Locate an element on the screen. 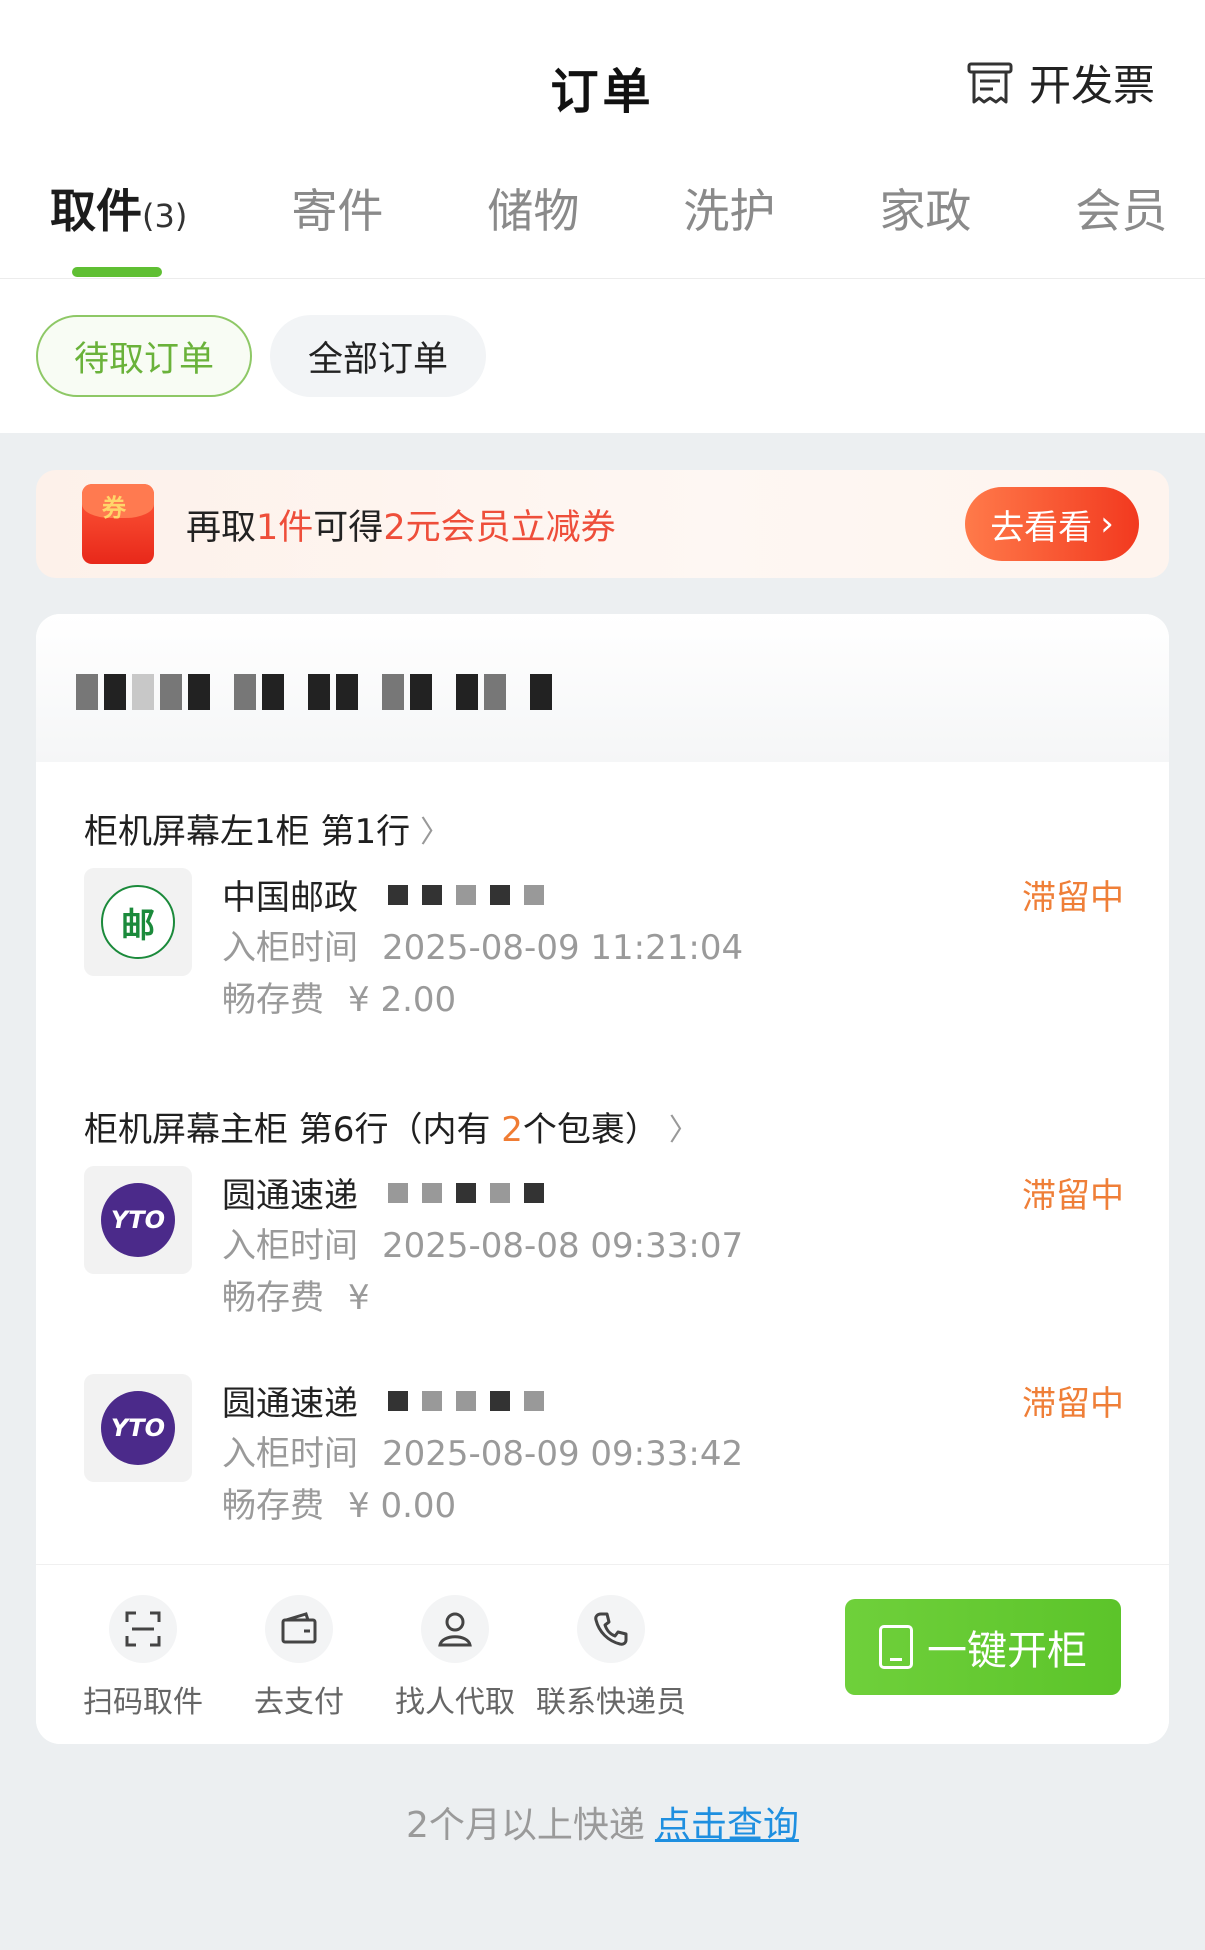 This screenshot has width=1205, height=1950. one-click-open-label: 一键开柜 is located at coordinates (1007, 1651).